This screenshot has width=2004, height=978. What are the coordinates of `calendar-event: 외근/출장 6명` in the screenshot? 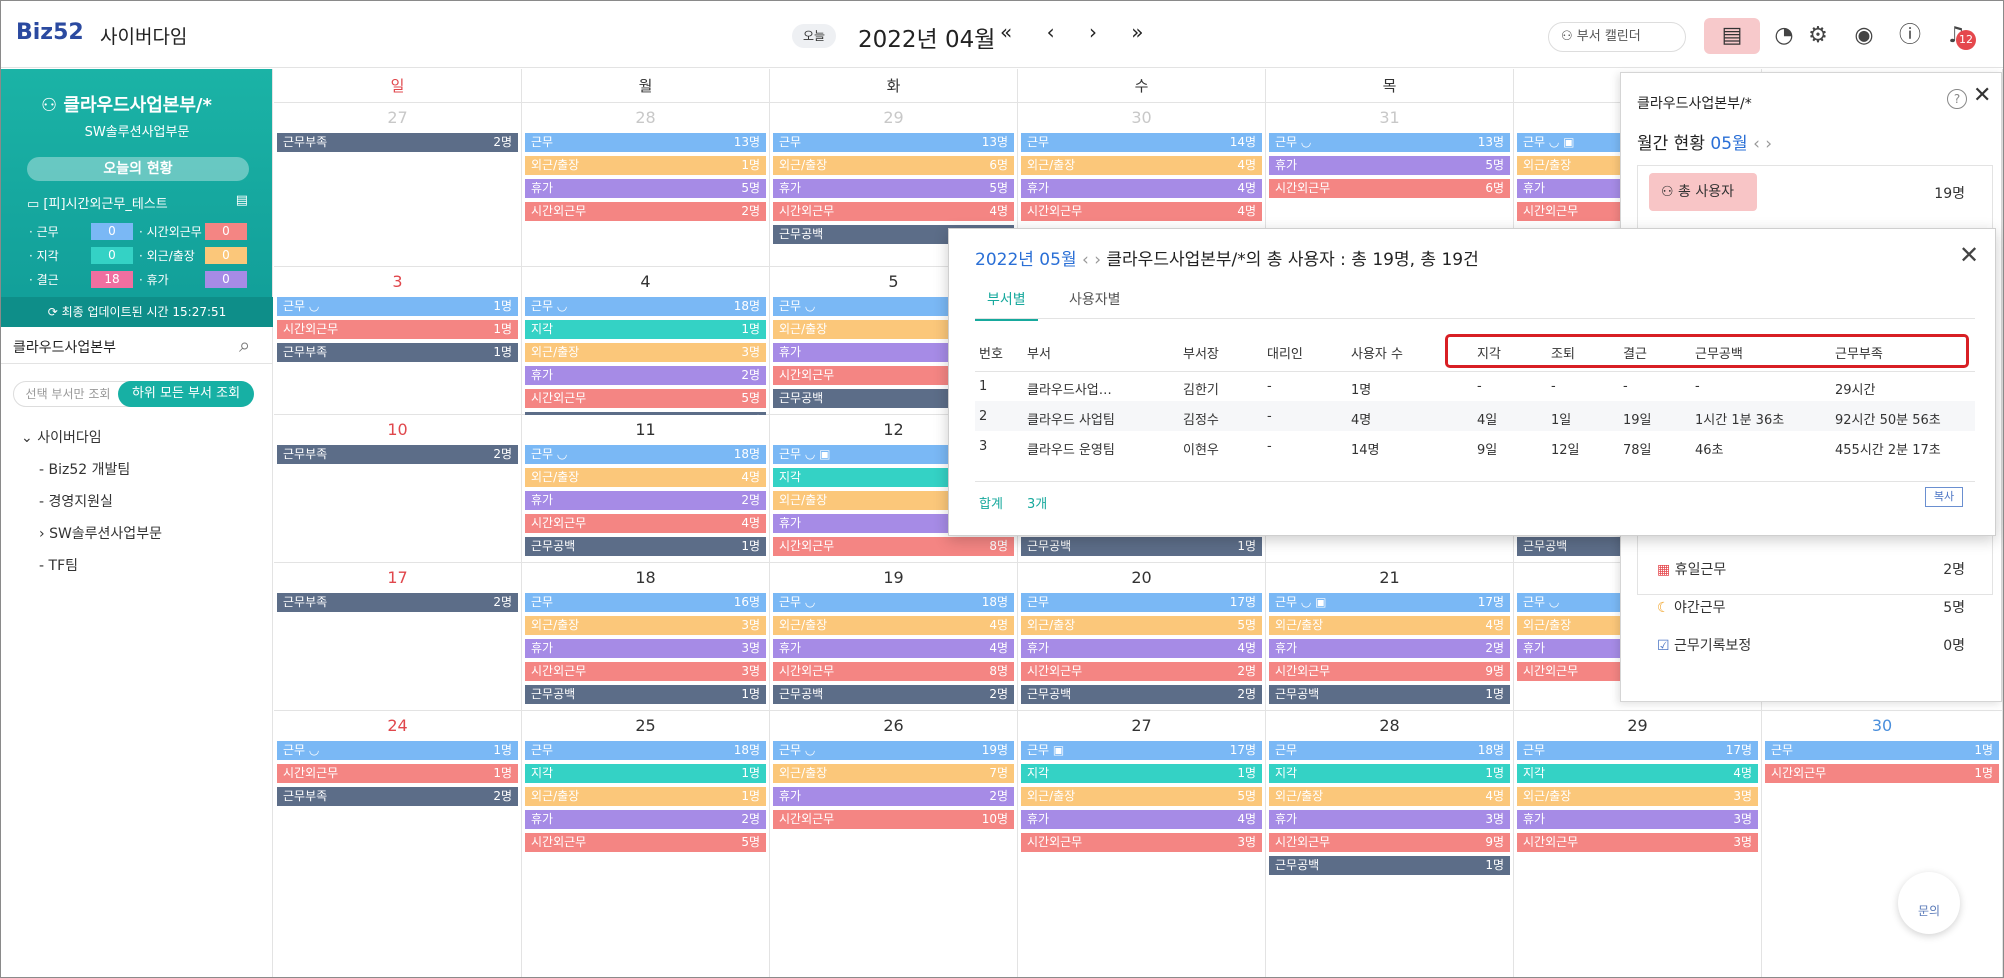 It's located at (893, 165).